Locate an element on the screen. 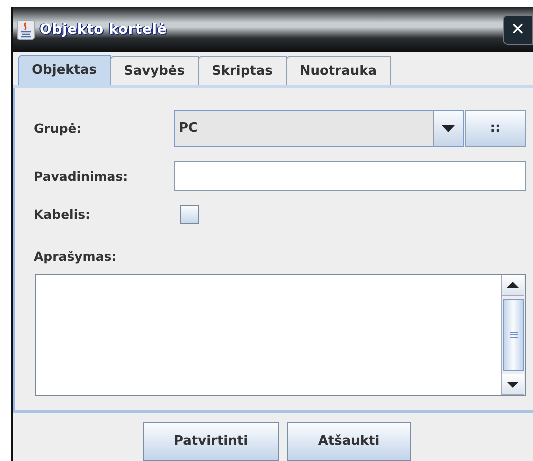 The image size is (533, 461). dialog-button: Atšaukti is located at coordinates (349, 441).